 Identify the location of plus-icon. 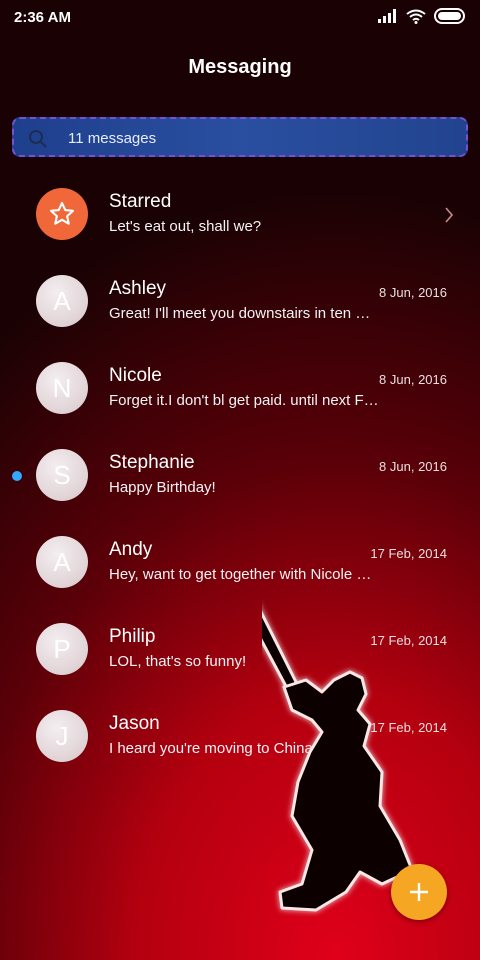
(419, 892).